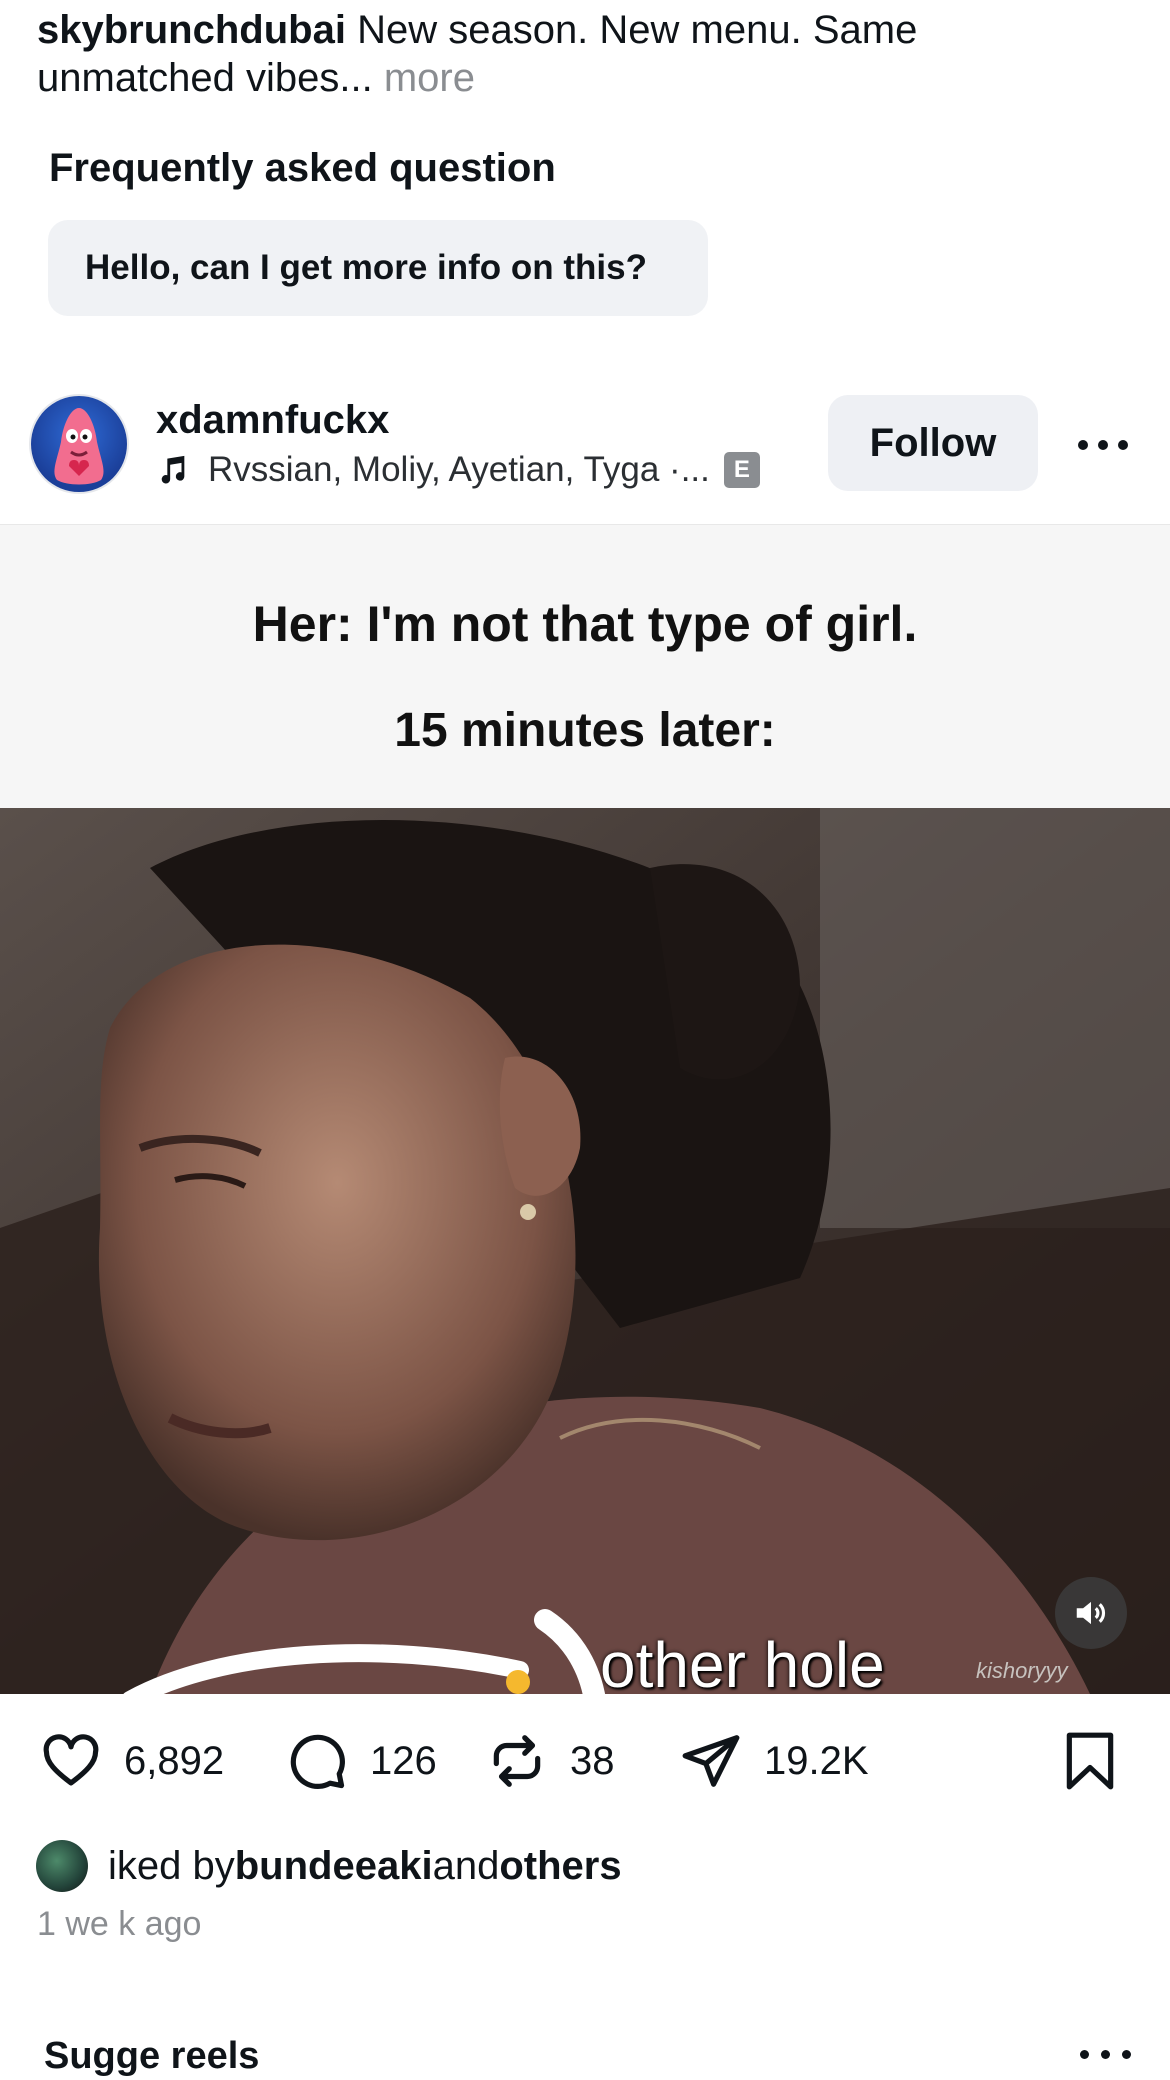 Image resolution: width=1170 pixels, height=2080 pixels. What do you see at coordinates (317, 1761) in the screenshot?
I see `comment-icon` at bounding box center [317, 1761].